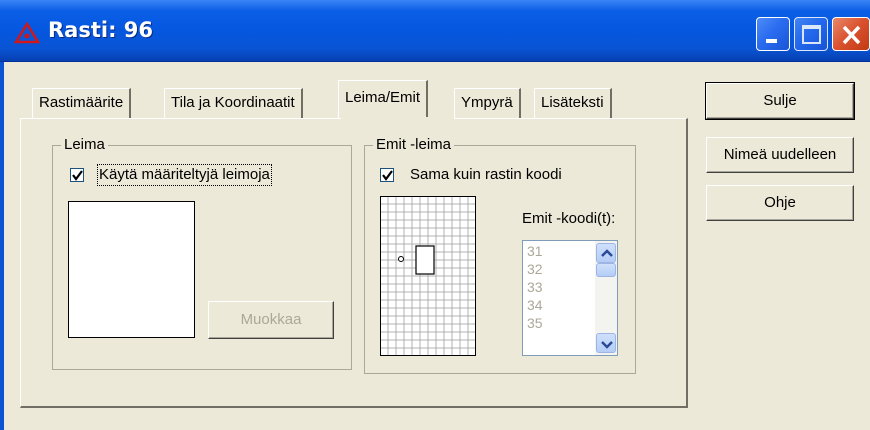 This screenshot has height=430, width=870. I want to click on emit-codes-label: Emit -koodi(t):, so click(569, 218).